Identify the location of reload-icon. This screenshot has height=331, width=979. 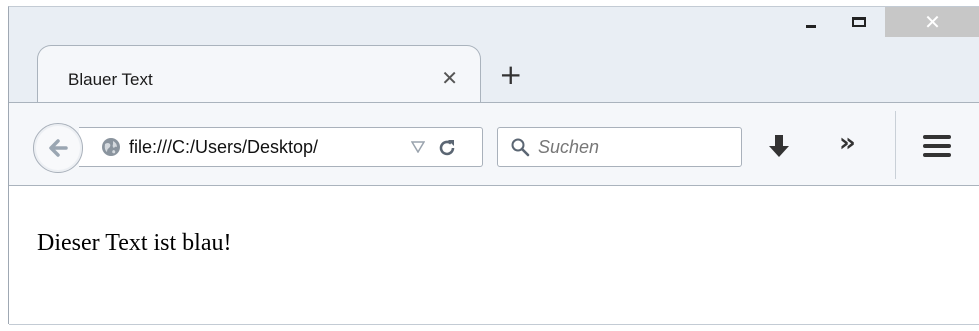
(447, 148).